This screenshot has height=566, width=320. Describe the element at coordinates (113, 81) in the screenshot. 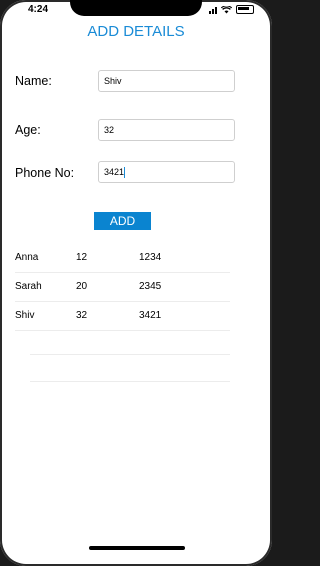

I see `name-input-value: Shiv` at that location.